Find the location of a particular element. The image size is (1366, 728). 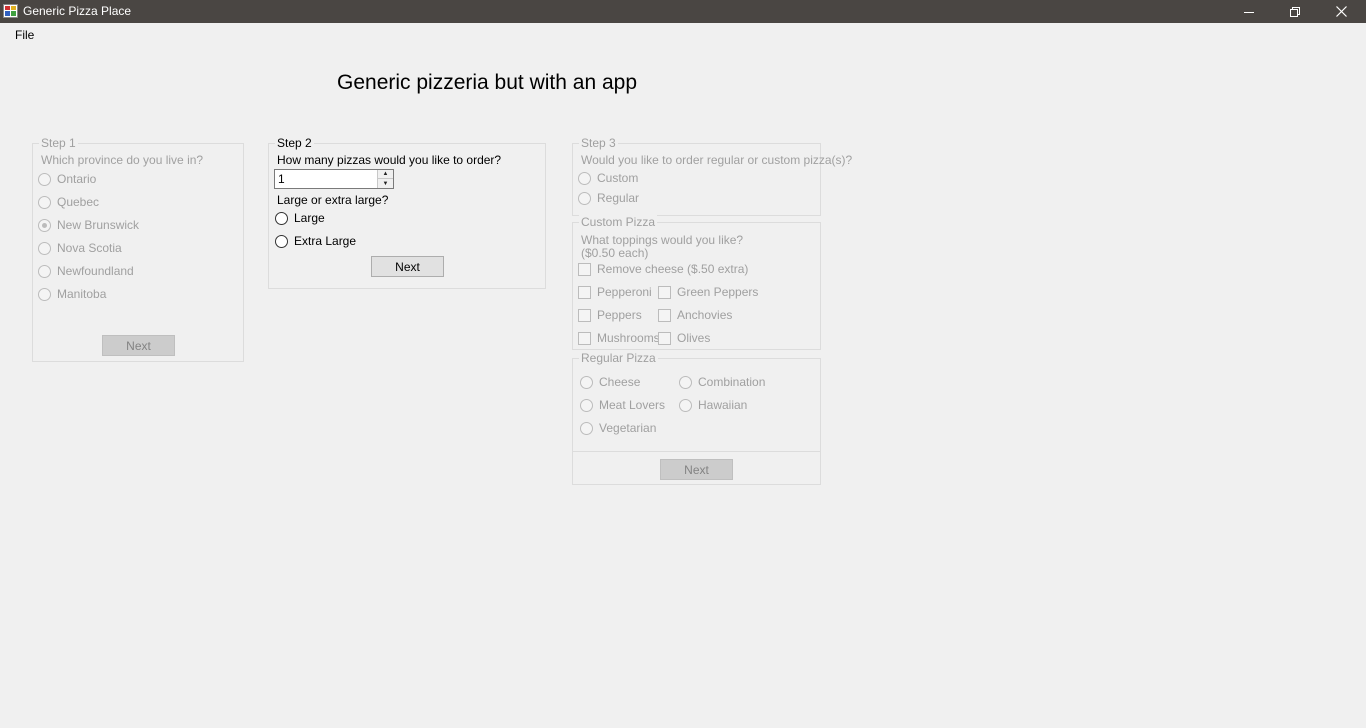

anchovies-label: Anchovies is located at coordinates (705, 315).